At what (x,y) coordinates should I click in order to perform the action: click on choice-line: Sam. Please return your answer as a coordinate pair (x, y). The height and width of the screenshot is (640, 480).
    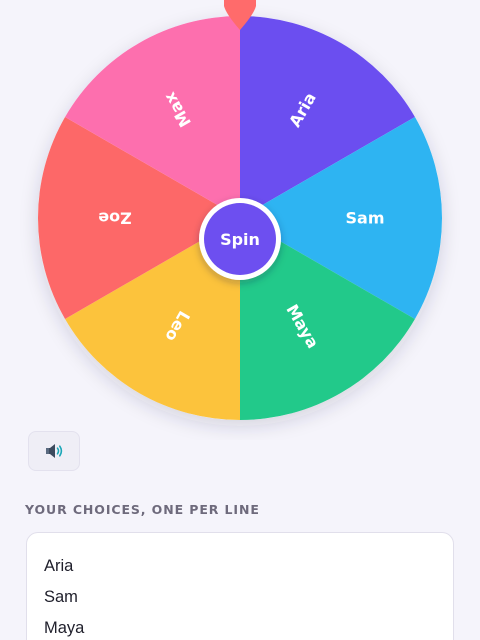
    Looking at the image, I should click on (61, 597).